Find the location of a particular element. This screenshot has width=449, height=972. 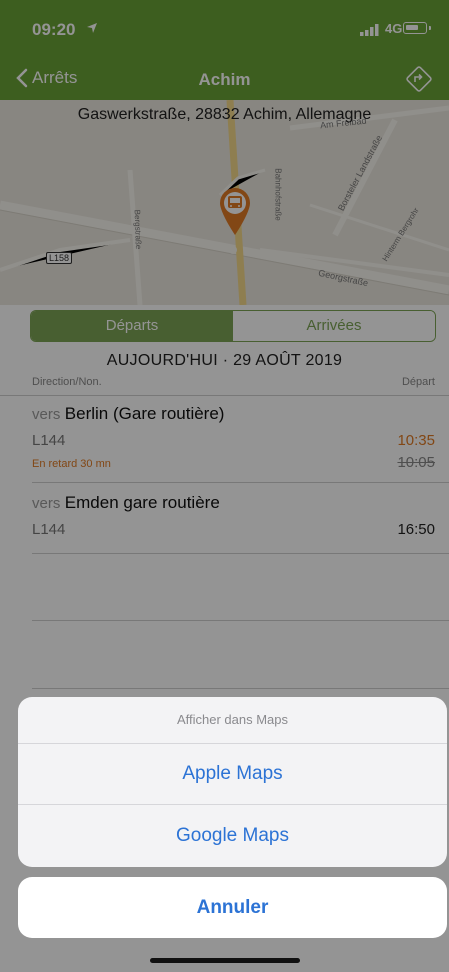

action-sheet-title: Afficher dans Maps is located at coordinates (232, 719).